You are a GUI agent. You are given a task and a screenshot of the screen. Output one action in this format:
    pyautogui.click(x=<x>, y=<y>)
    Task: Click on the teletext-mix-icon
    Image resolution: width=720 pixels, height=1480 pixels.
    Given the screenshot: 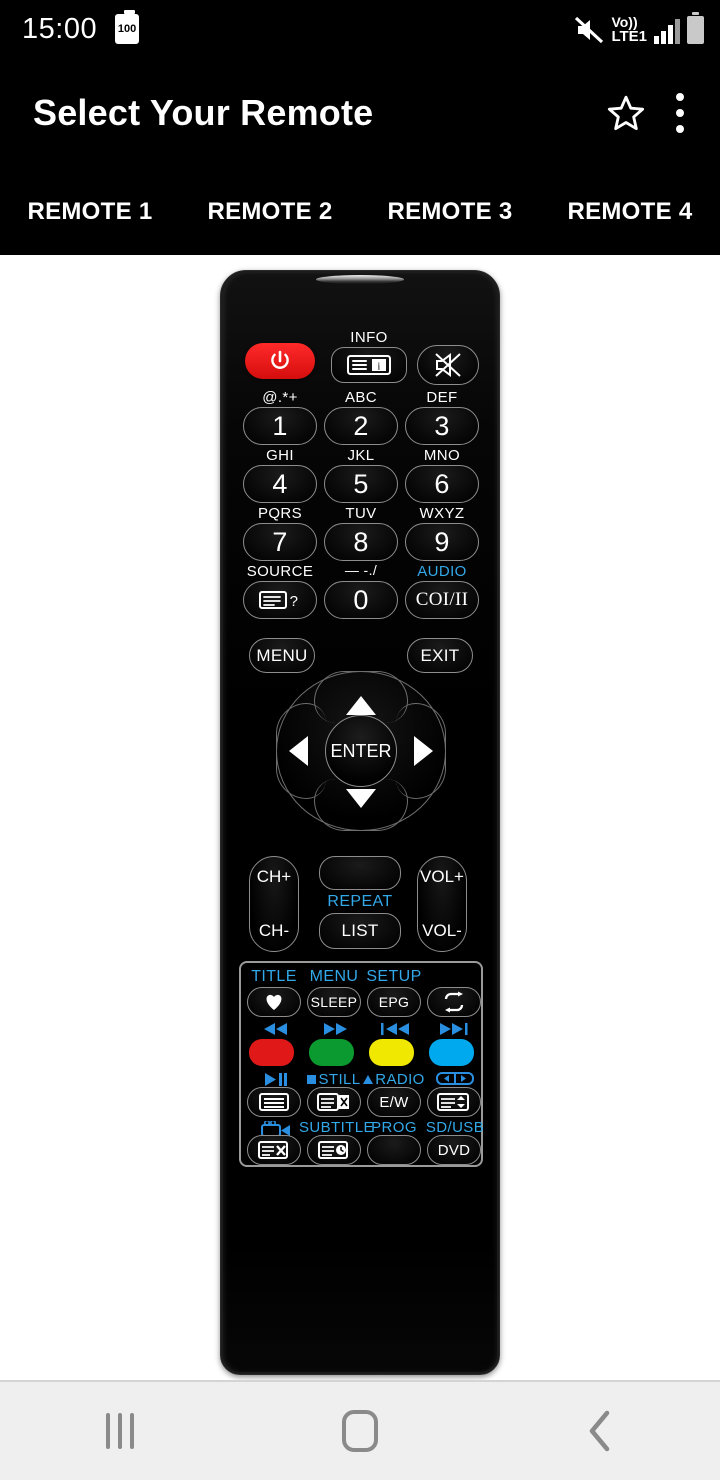 What is the action you would take?
    pyautogui.click(x=333, y=1102)
    